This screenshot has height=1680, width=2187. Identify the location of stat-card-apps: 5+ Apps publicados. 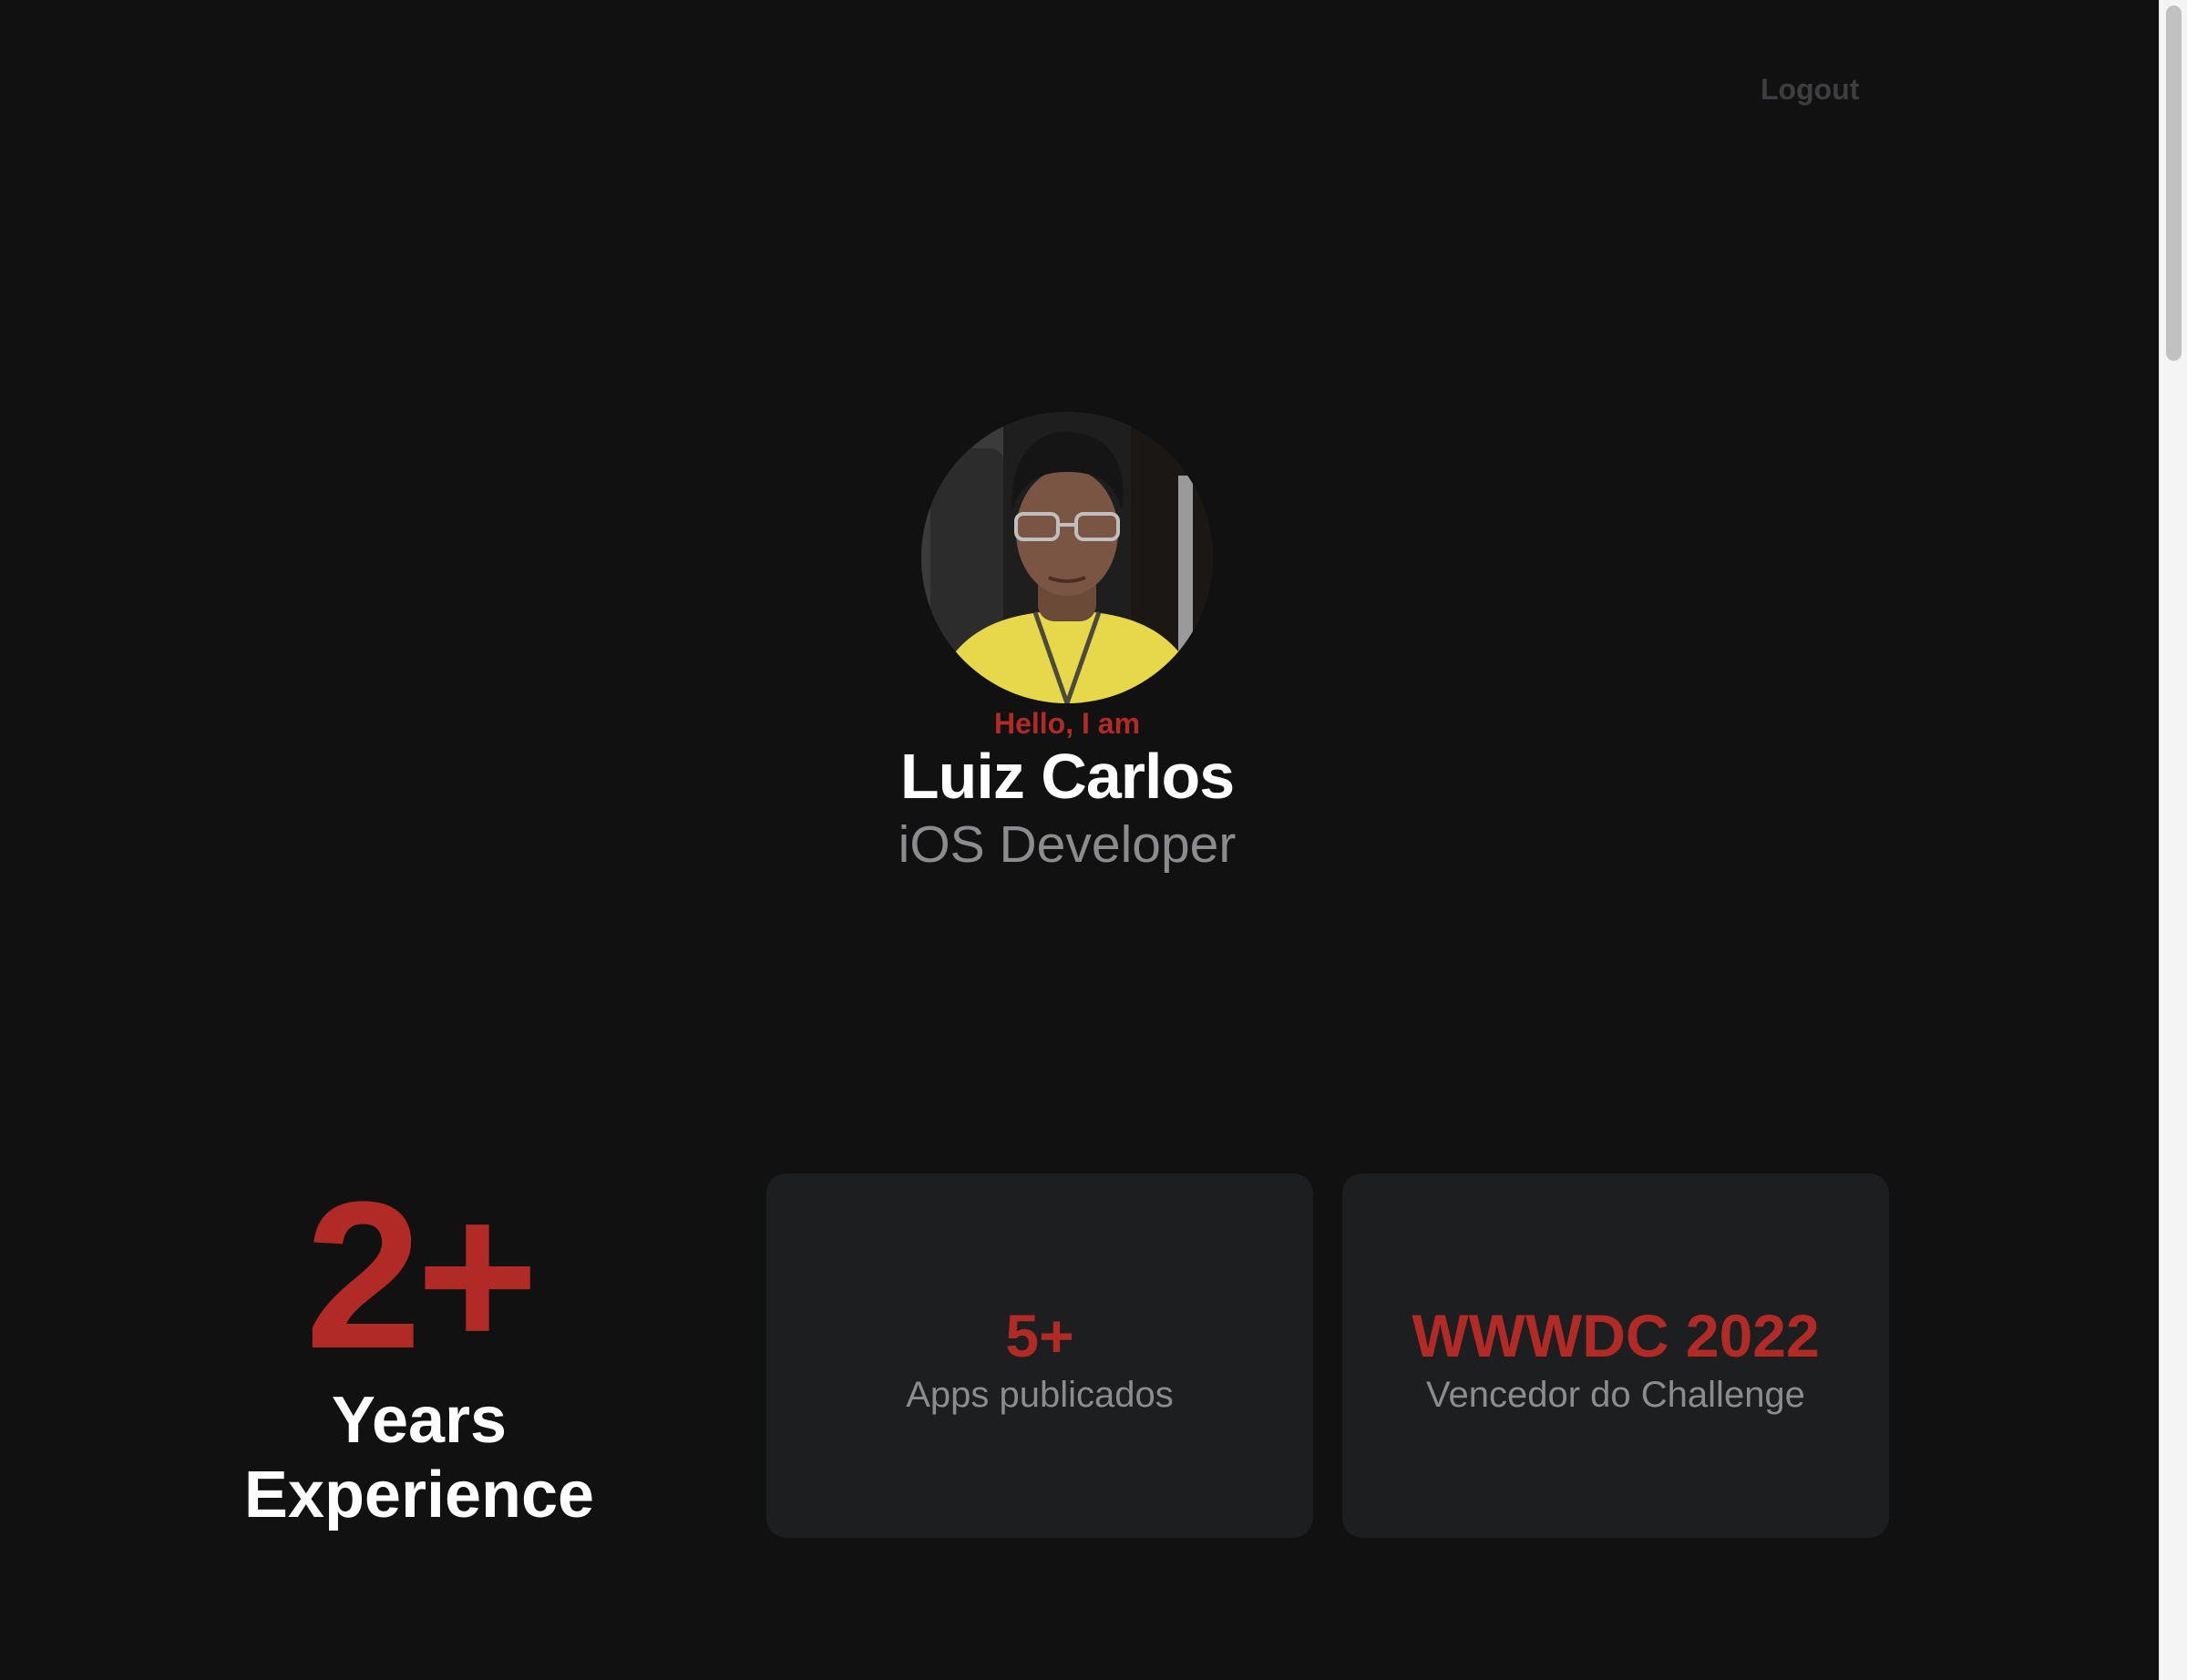
(1040, 1355).